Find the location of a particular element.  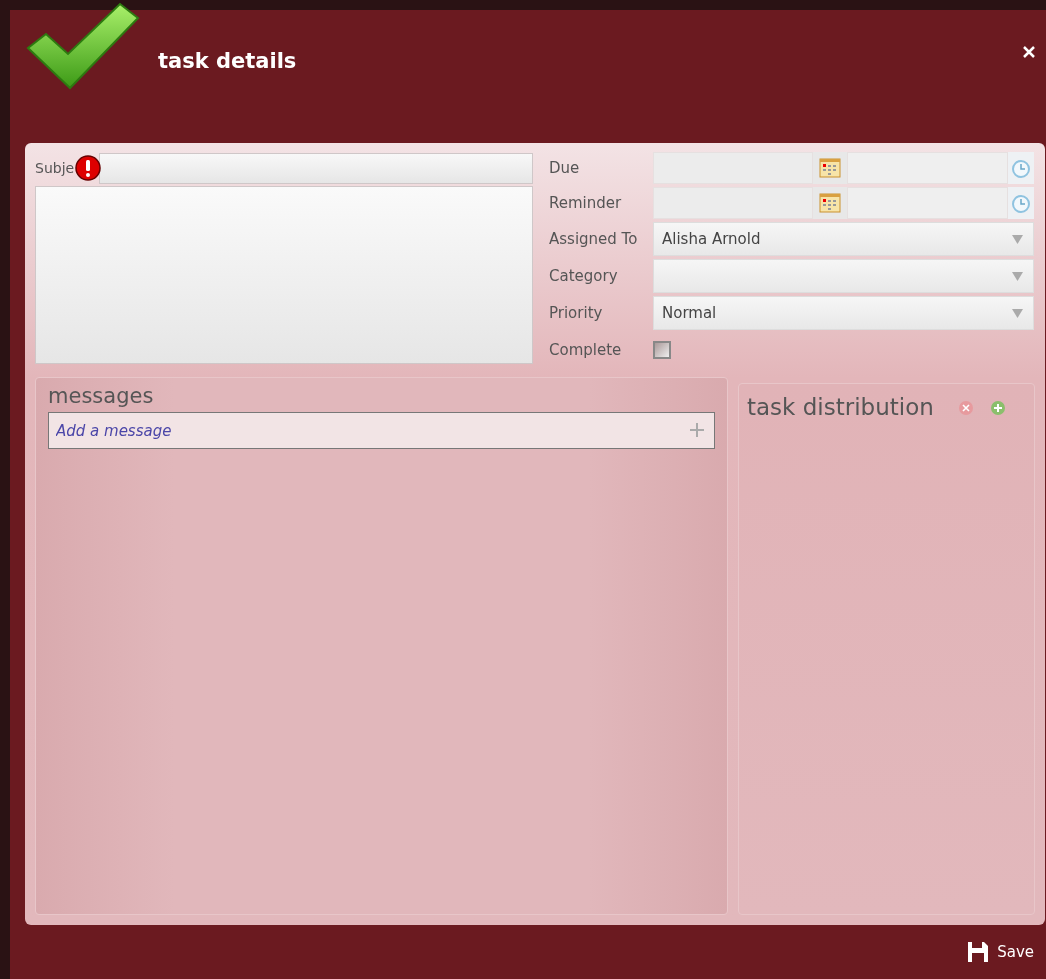

checkbox is located at coordinates (662, 350).